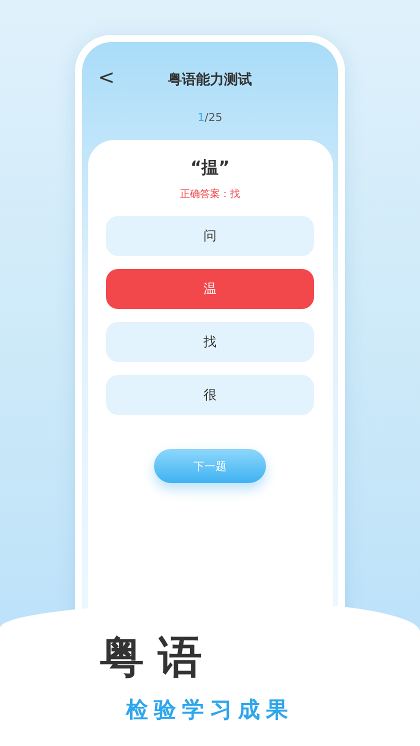  Describe the element at coordinates (210, 80) in the screenshot. I see `screen-title: 粤语能力测试` at that location.